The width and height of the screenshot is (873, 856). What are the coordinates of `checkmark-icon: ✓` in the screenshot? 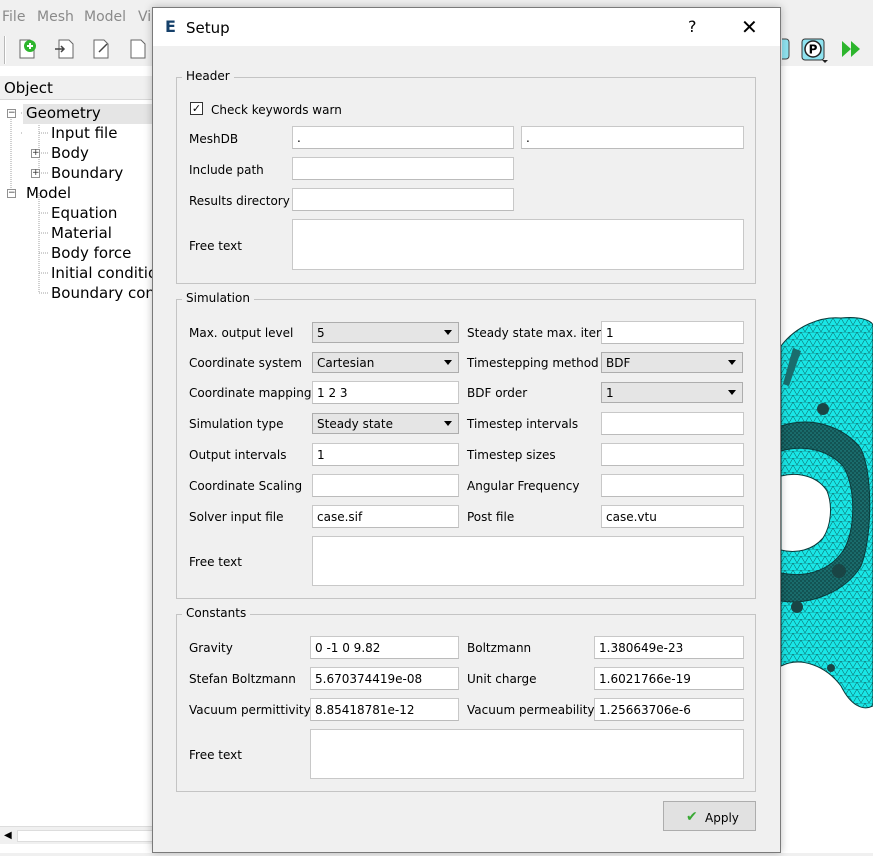 It's located at (196, 108).